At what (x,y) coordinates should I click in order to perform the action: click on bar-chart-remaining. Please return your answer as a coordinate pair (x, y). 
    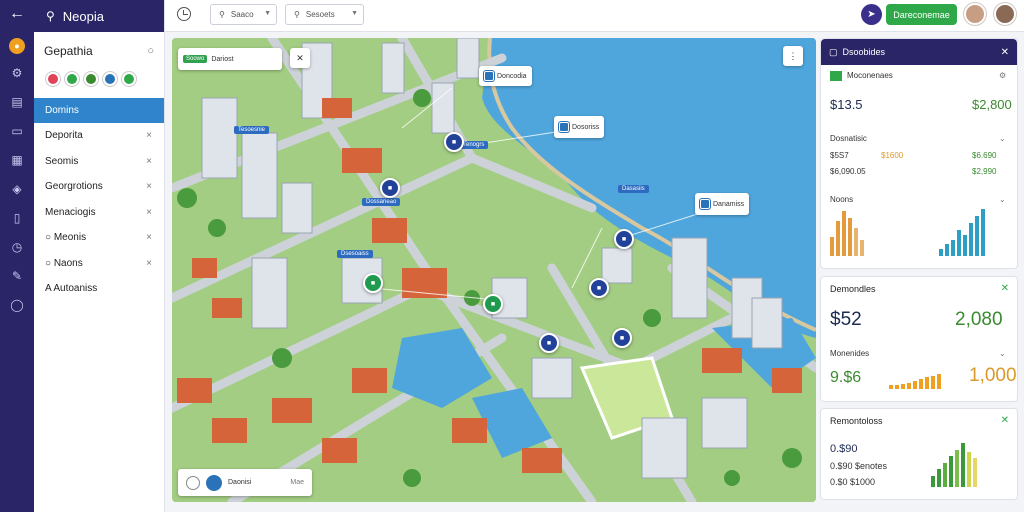
    Looking at the image, I should click on (954, 465).